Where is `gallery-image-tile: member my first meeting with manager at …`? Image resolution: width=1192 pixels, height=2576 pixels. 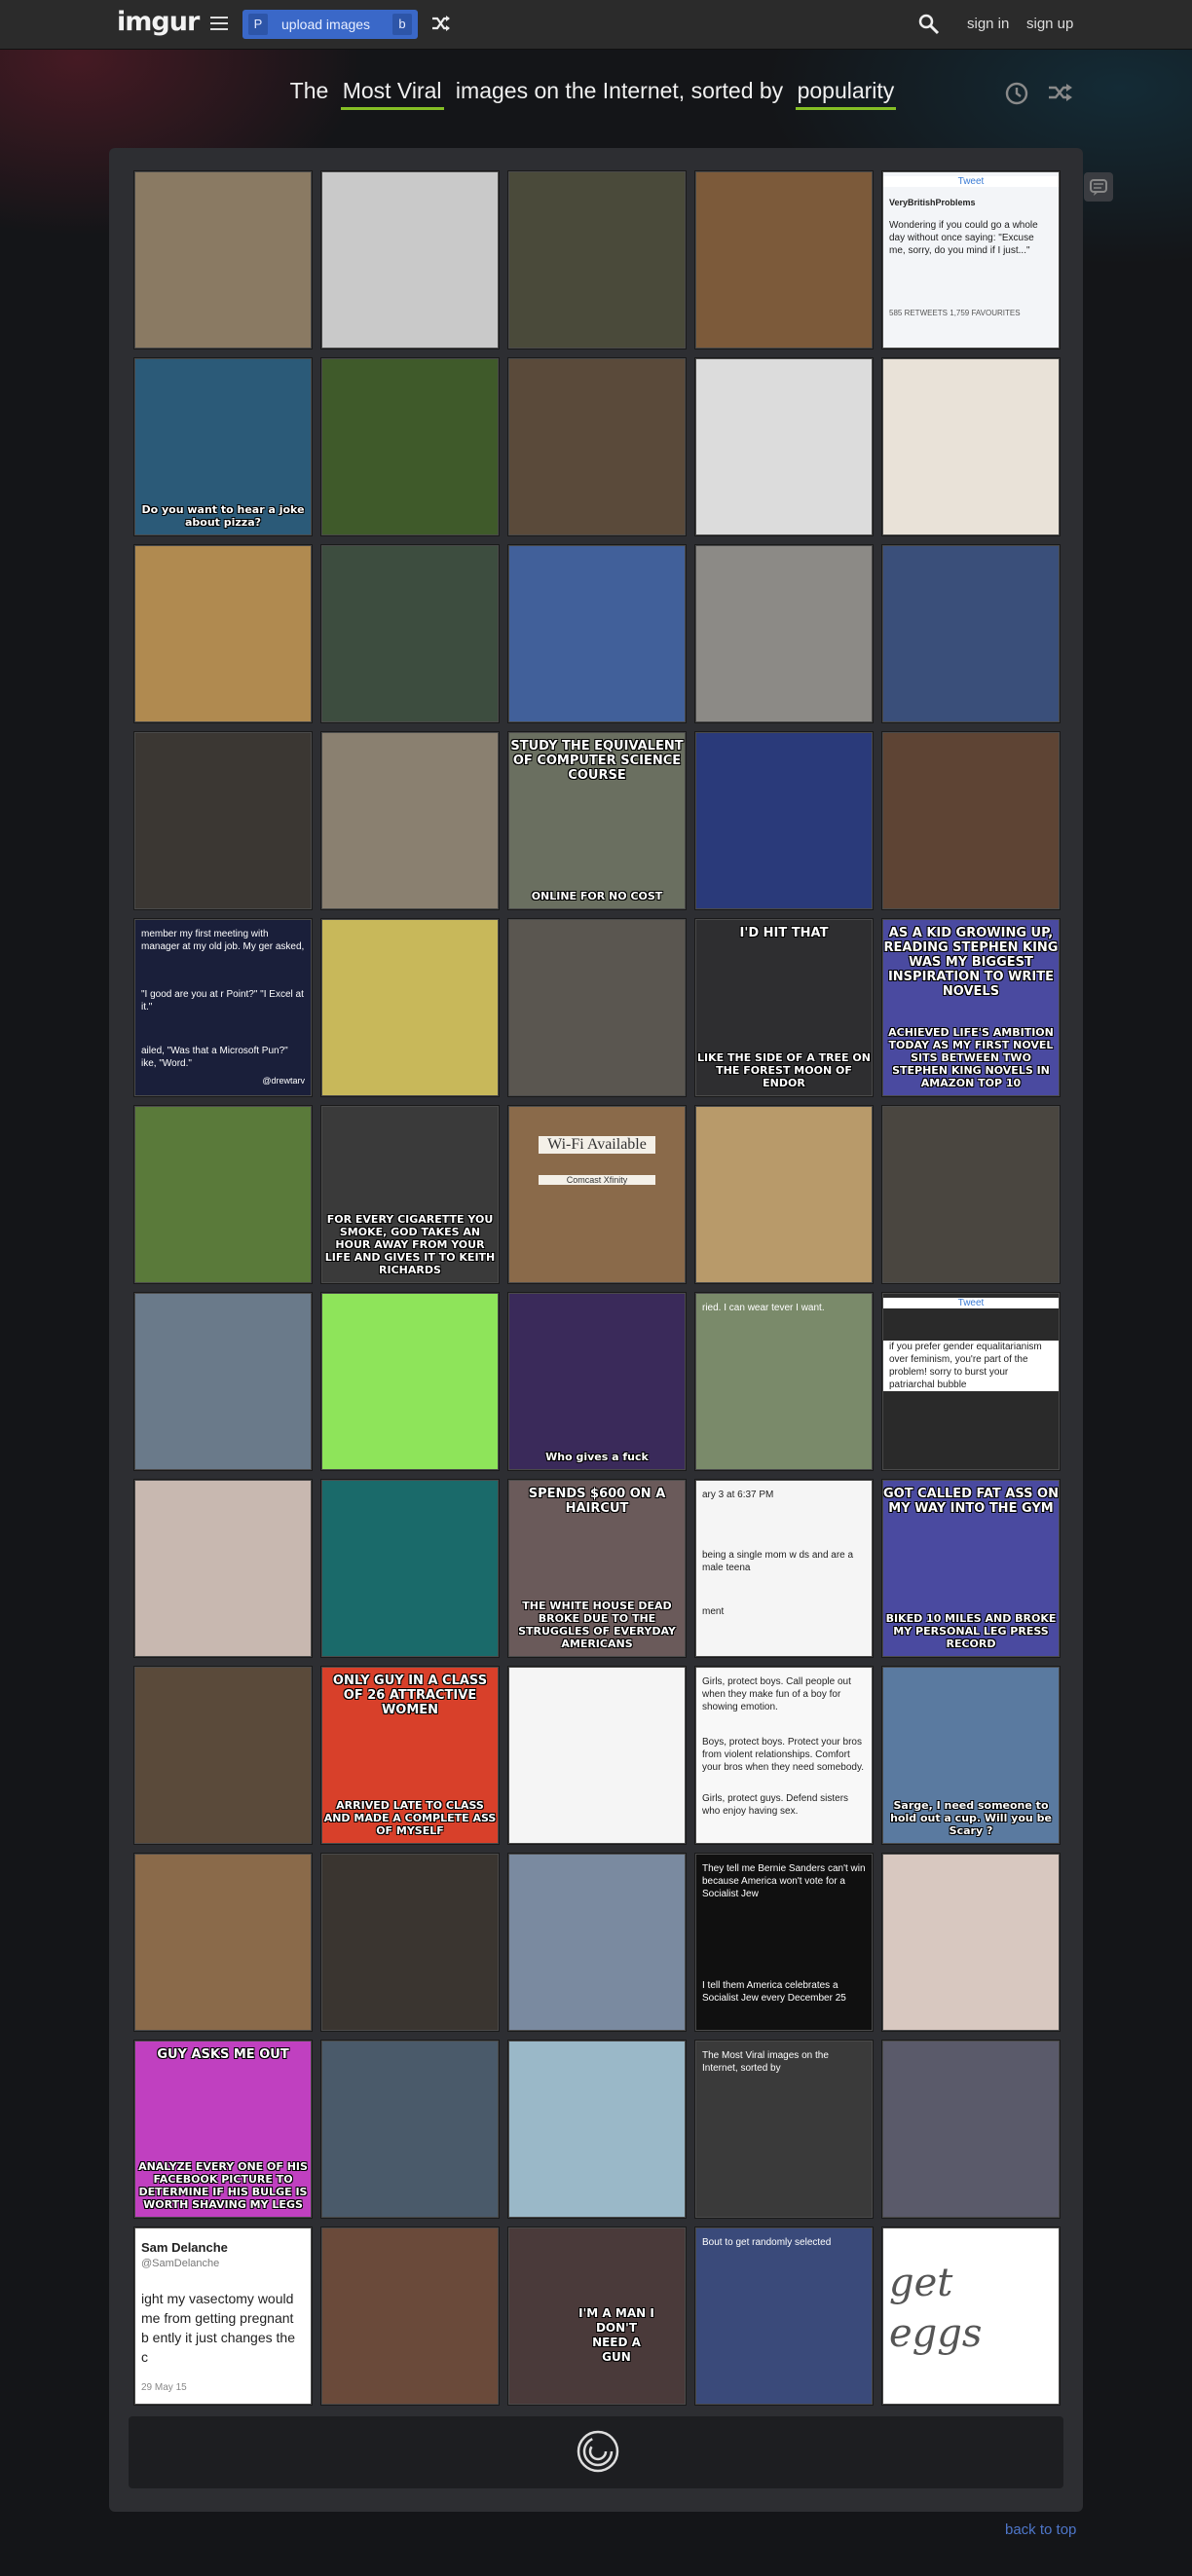 gallery-image-tile: member my first meeting with manager at … is located at coordinates (223, 1007).